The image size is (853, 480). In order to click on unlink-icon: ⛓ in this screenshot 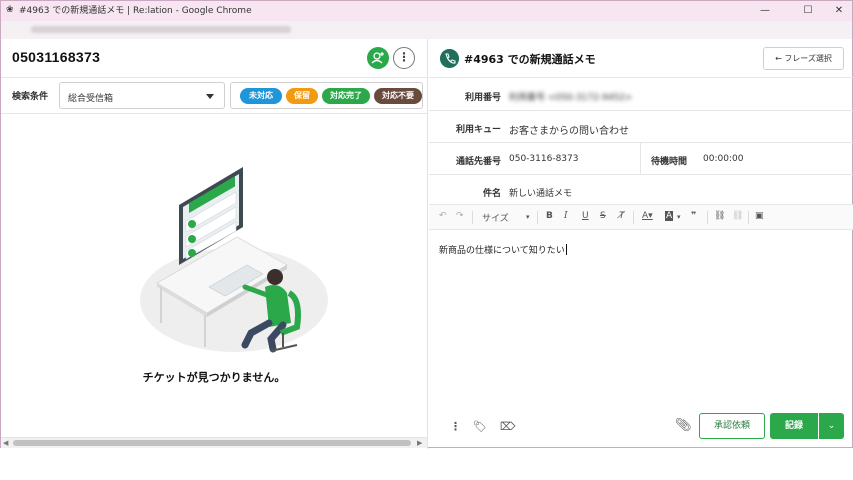, I will do `click(737, 216)`.